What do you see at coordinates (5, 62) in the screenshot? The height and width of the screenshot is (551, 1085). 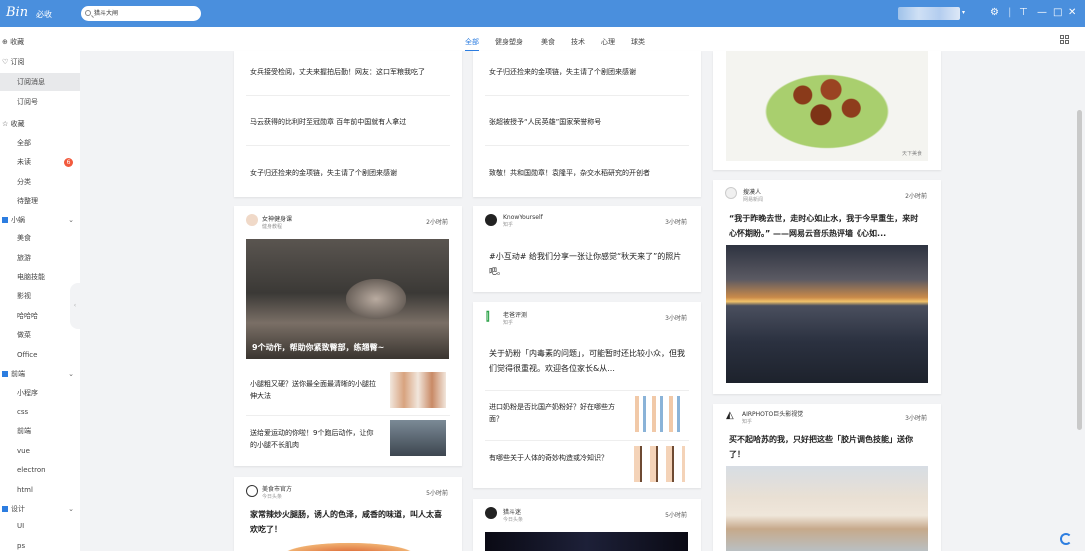 I see `heart-icon: ♡` at bounding box center [5, 62].